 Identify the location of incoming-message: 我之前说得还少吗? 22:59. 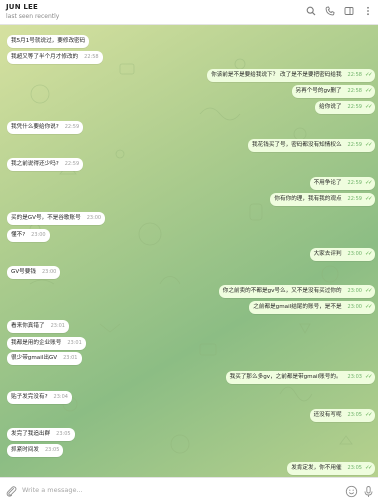
(45, 164).